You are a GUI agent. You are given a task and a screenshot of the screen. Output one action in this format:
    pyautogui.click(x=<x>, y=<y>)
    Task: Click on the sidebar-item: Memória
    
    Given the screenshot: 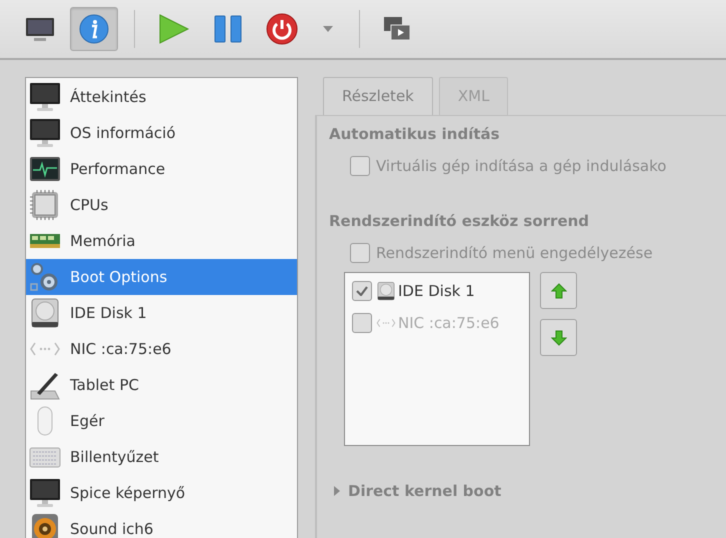 What is the action you would take?
    pyautogui.click(x=161, y=241)
    